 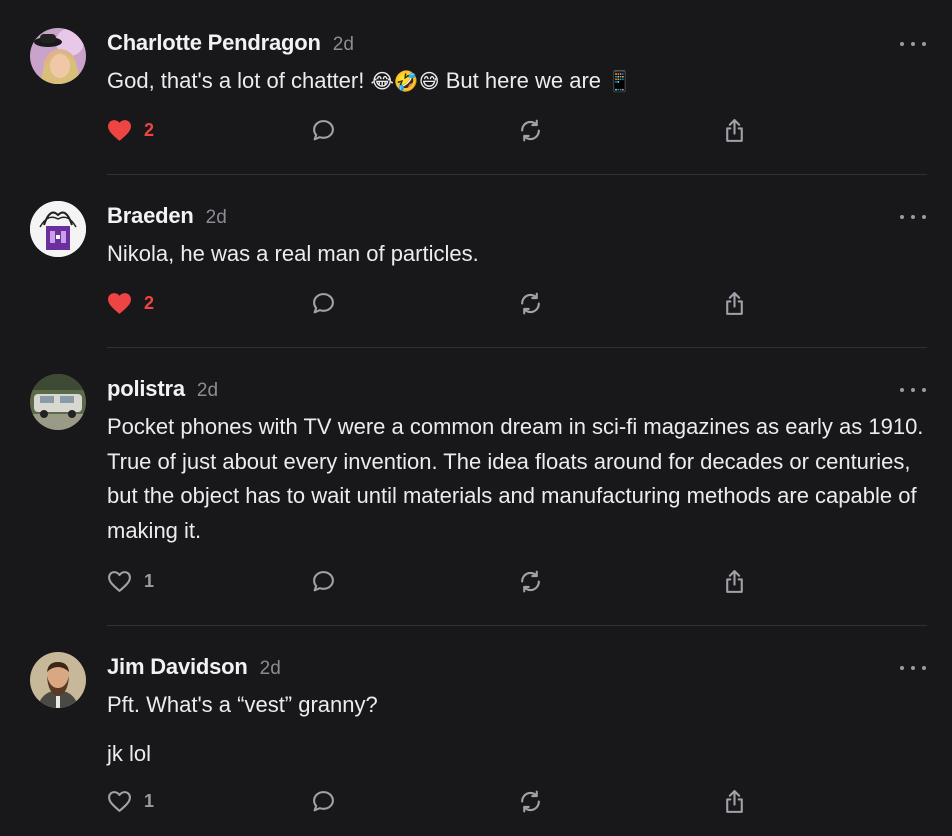 What do you see at coordinates (519, 729) in the screenshot?
I see `comment-body: Pft. What's a “vest” granny? jk lol` at bounding box center [519, 729].